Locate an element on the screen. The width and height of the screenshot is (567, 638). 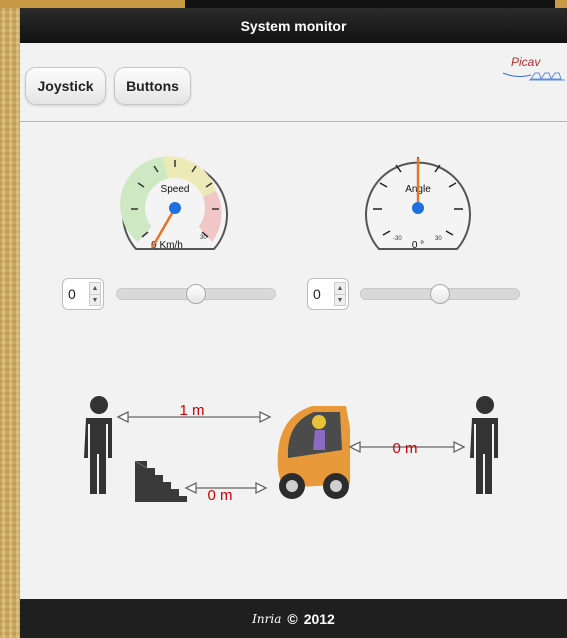
speed-needle-hub is located at coordinates (175, 208).